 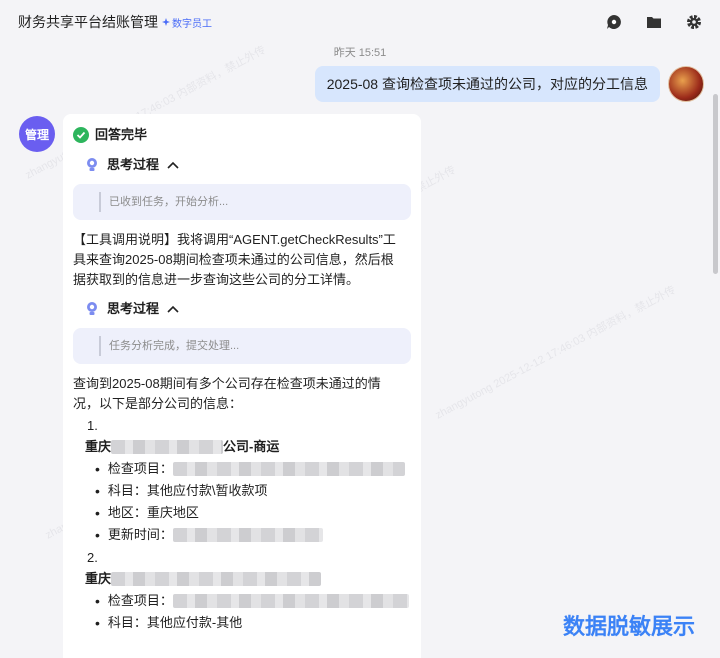 I want to click on list-item: 更新时间：, so click(x=253, y=535).